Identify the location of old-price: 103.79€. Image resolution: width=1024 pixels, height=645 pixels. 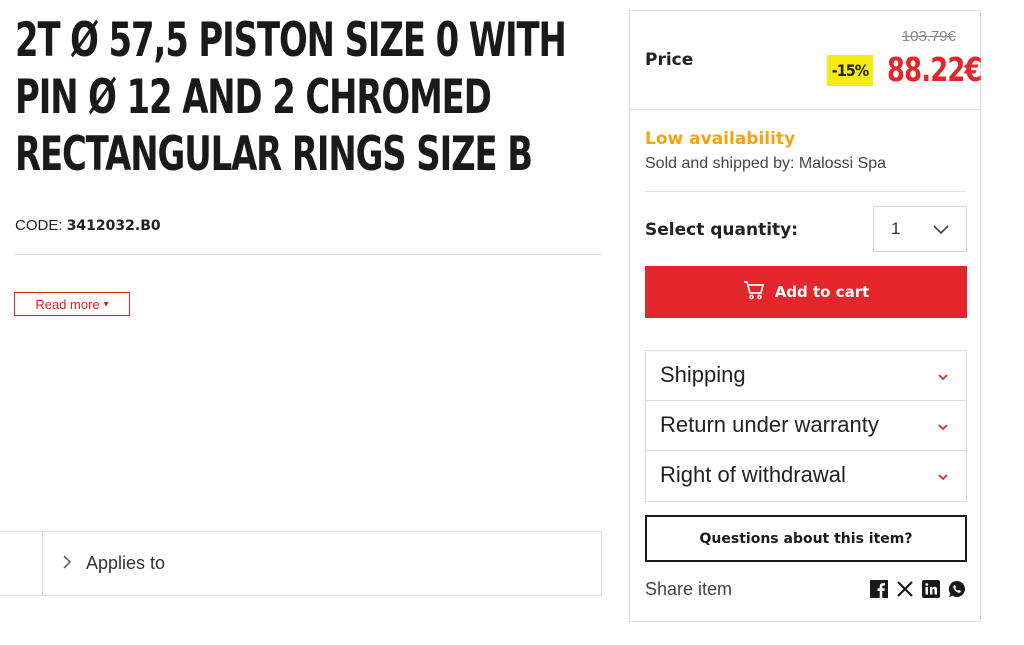
(928, 36).